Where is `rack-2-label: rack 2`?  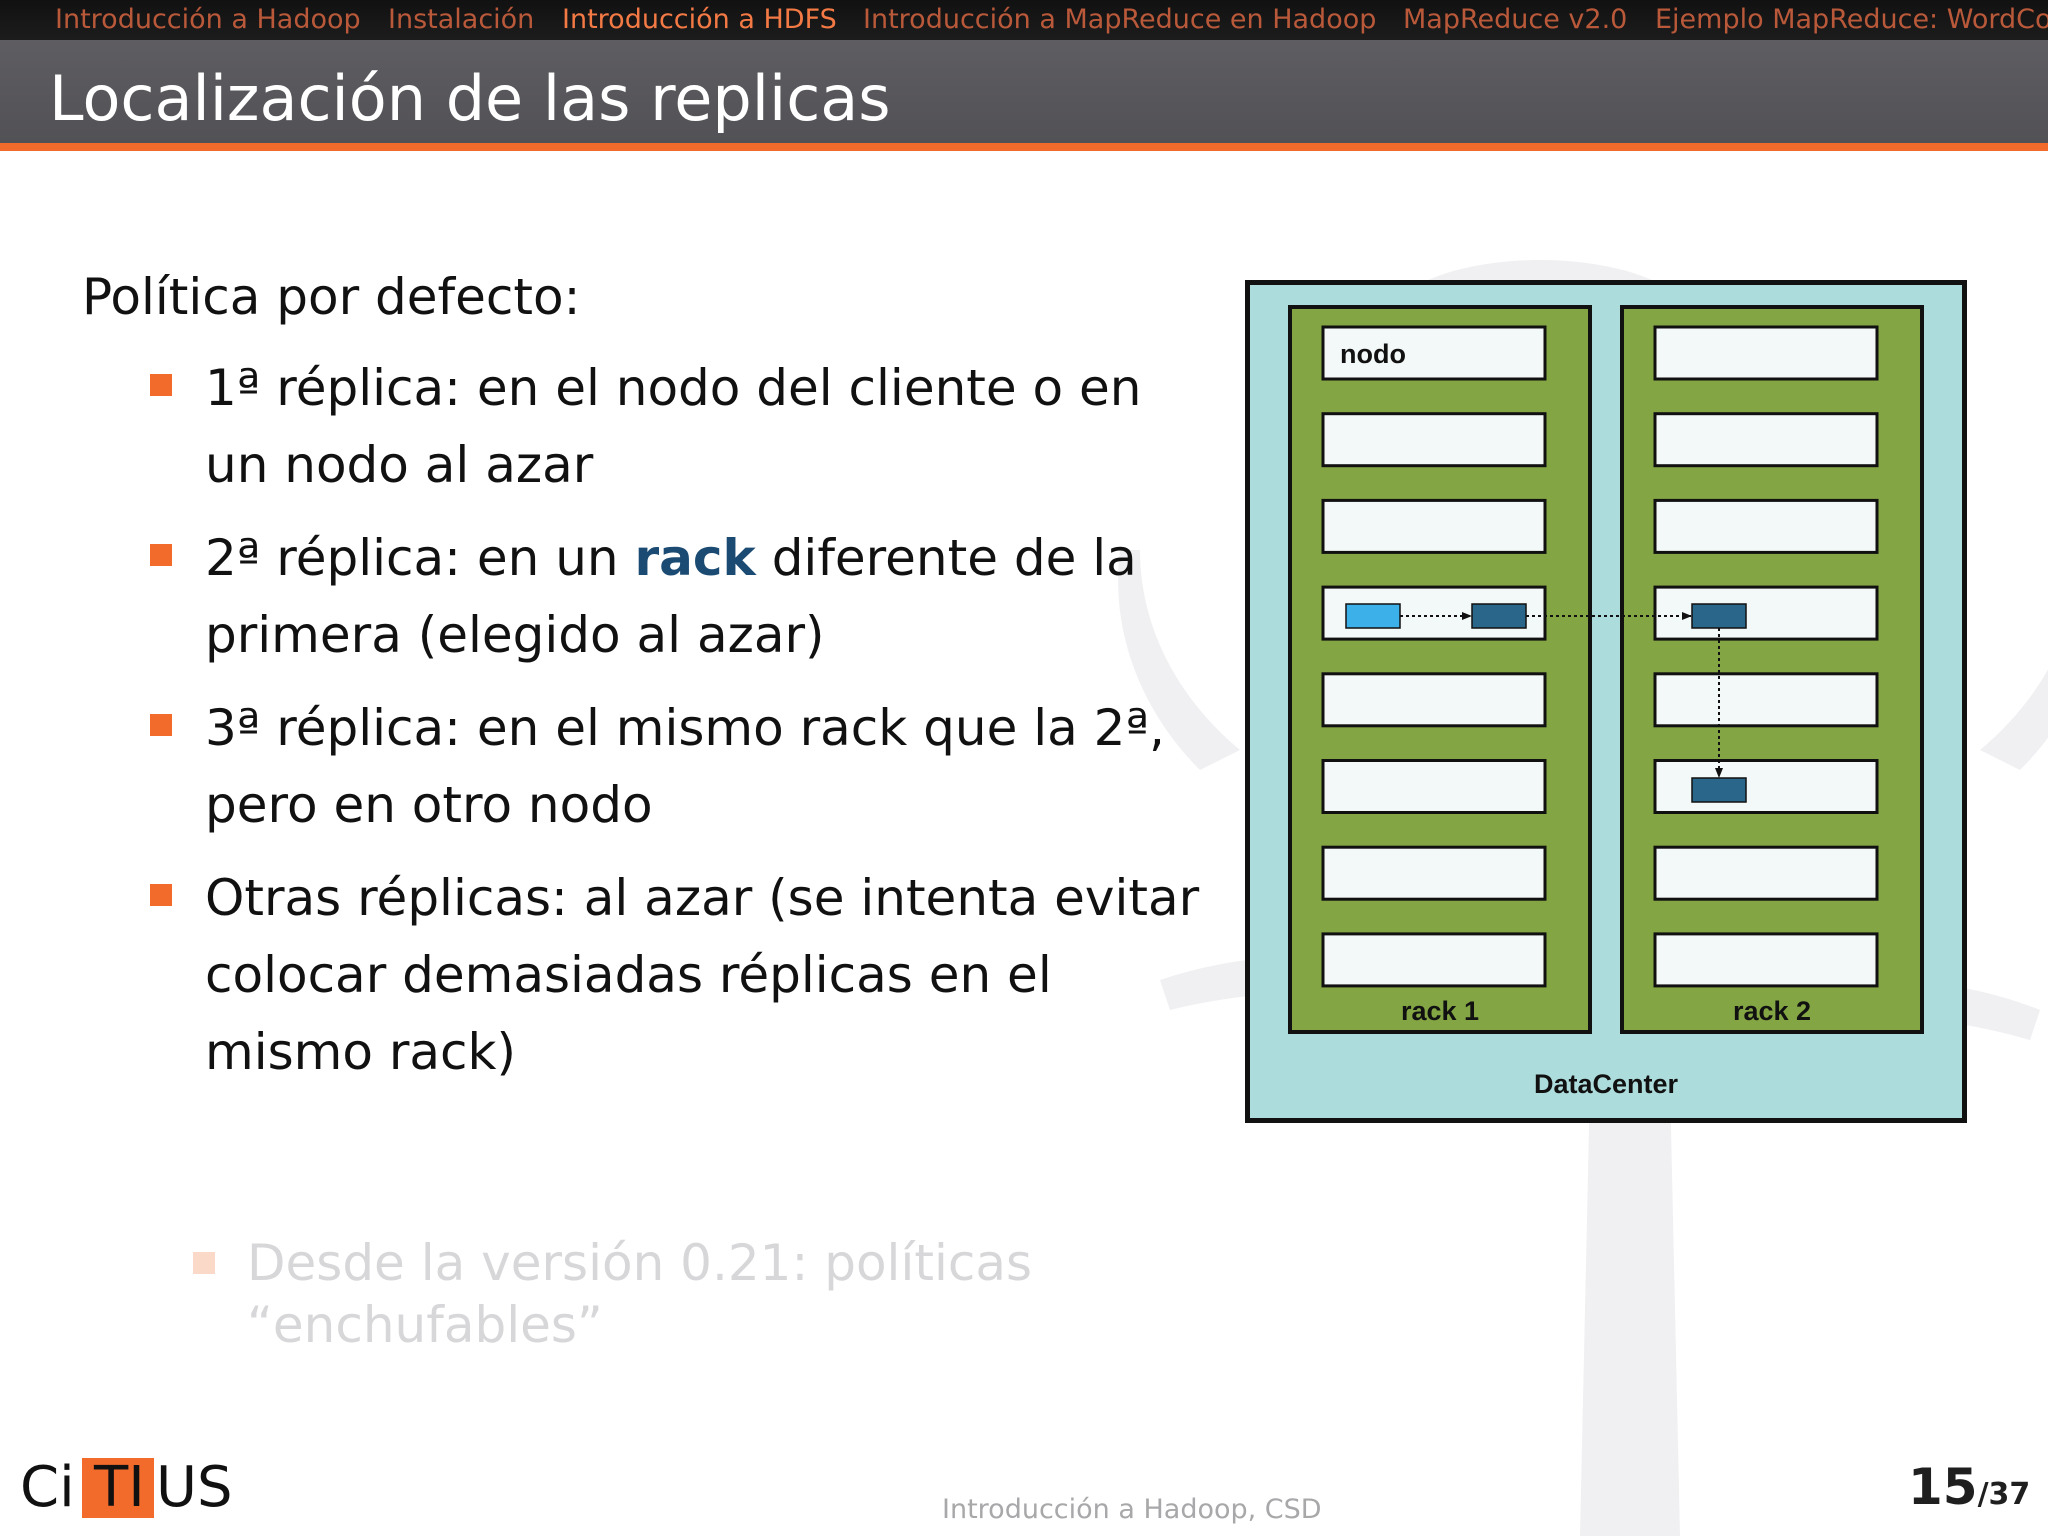 rack-2-label: rack 2 is located at coordinates (1772, 1011).